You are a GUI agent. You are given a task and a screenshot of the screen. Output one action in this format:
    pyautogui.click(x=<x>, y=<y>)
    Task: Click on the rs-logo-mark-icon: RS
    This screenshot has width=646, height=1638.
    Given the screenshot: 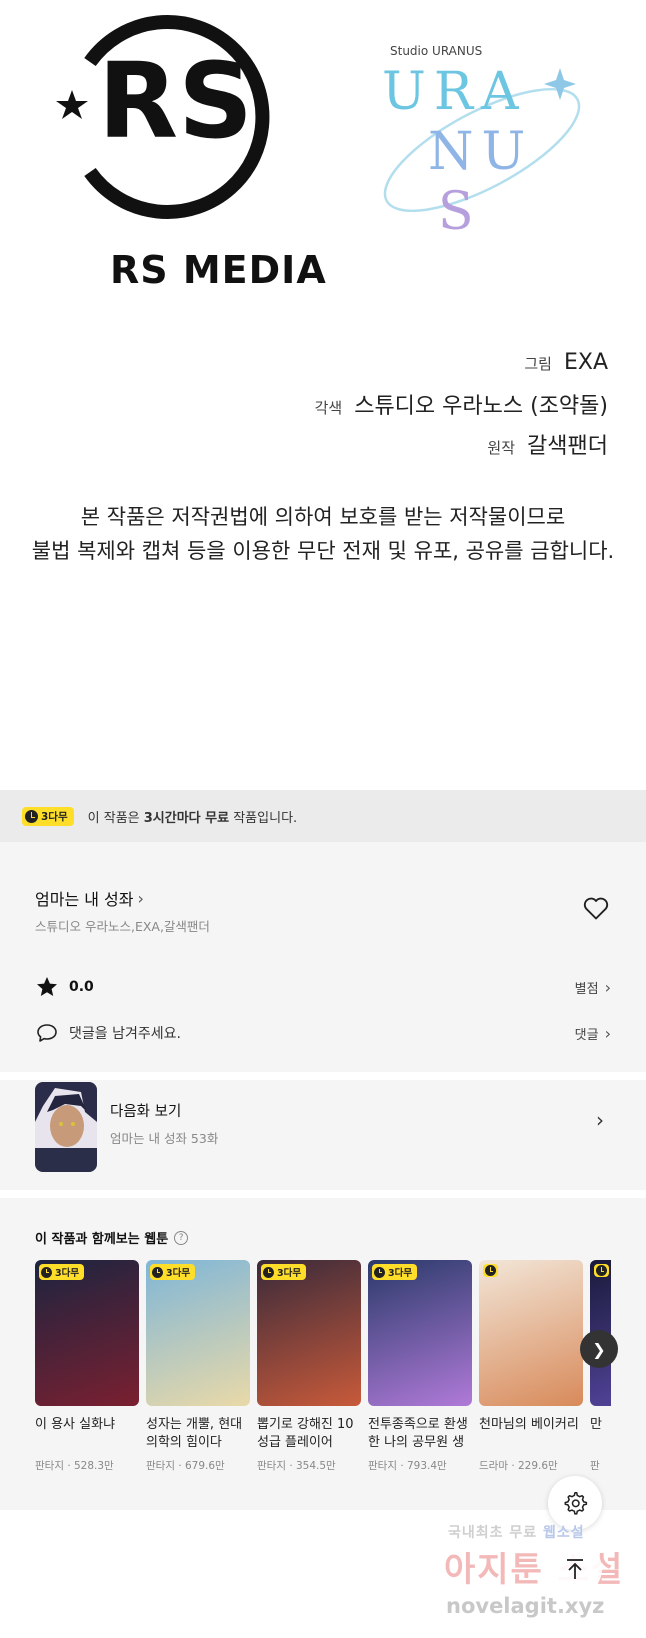 What is the action you would take?
    pyautogui.click(x=163, y=117)
    